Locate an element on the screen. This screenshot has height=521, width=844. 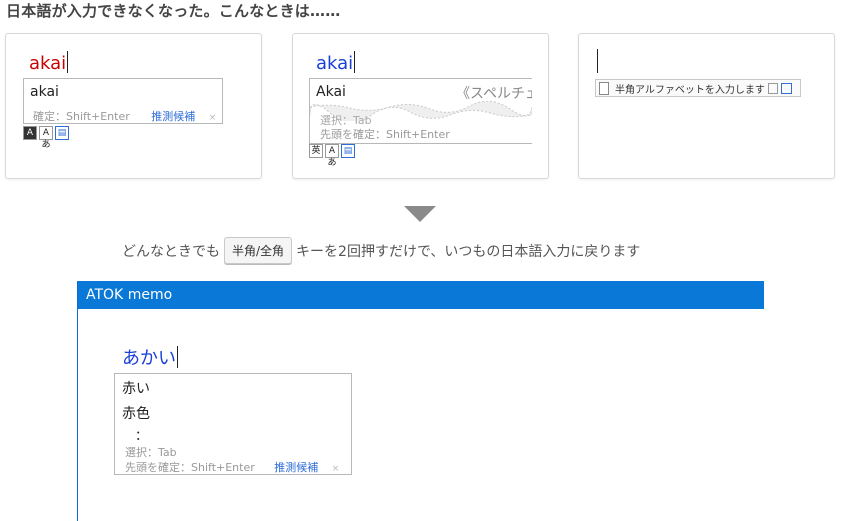
window-title: ATOK memo is located at coordinates (421, 295).